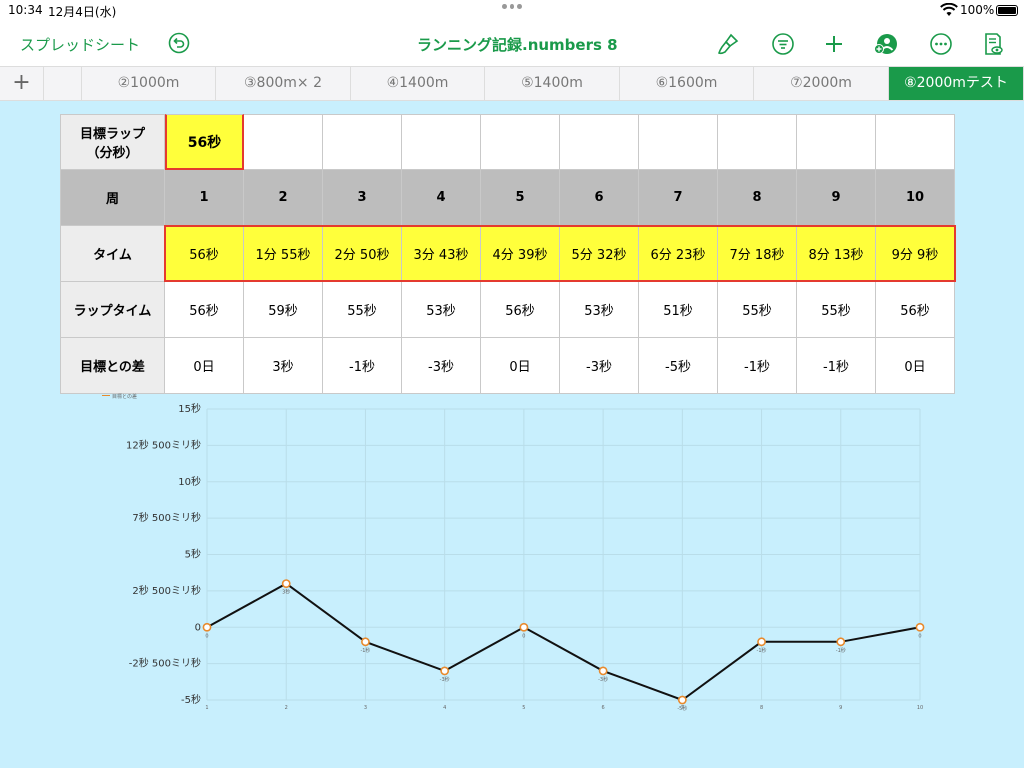 The height and width of the screenshot is (768, 1024). What do you see at coordinates (198, 627) in the screenshot?
I see `y-tick-label: 0` at bounding box center [198, 627].